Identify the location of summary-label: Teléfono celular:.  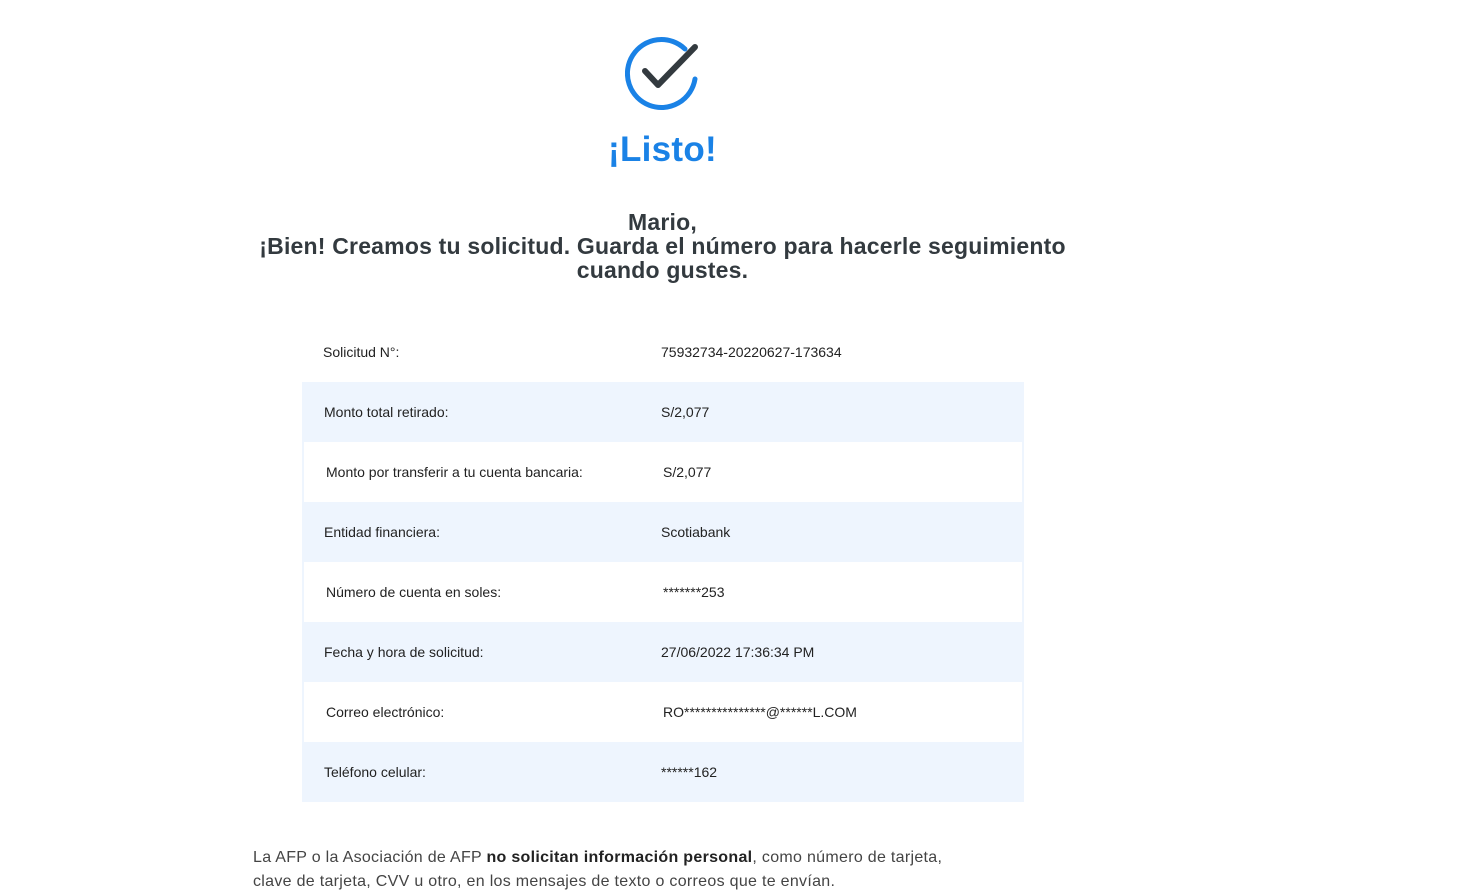
(375, 772).